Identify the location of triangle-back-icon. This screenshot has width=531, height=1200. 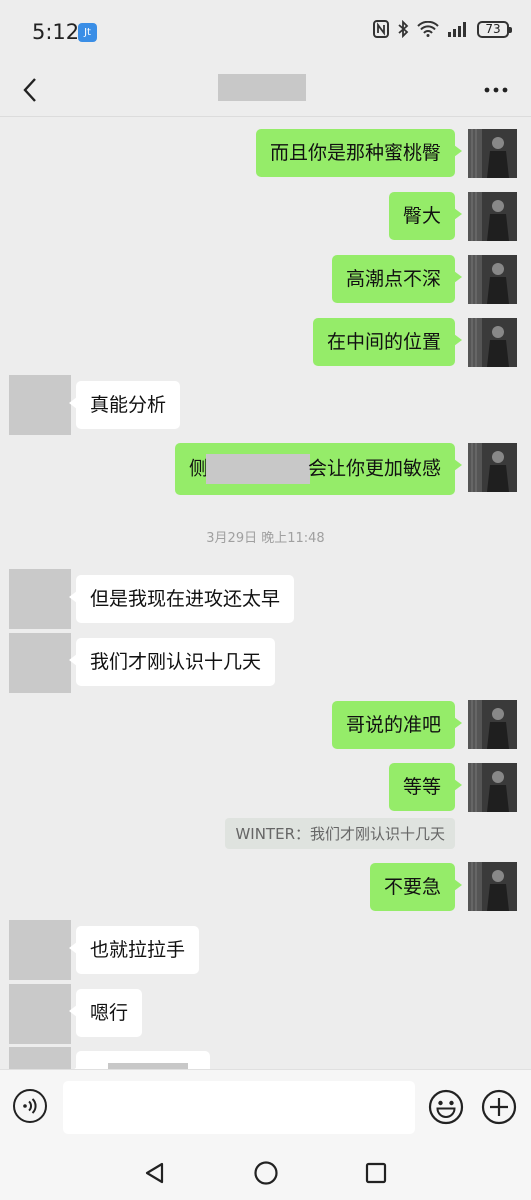
(154, 1173).